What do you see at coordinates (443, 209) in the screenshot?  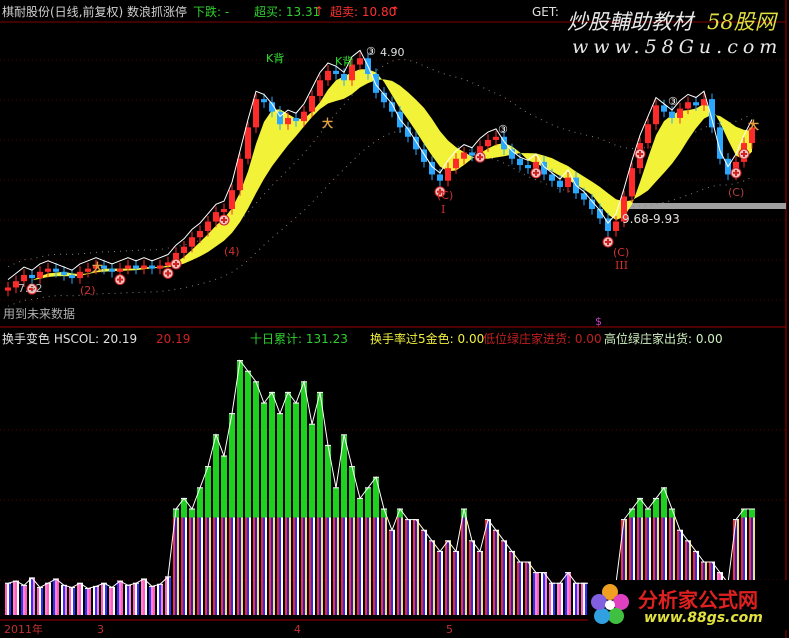 I see `wave1-roman: I` at bounding box center [443, 209].